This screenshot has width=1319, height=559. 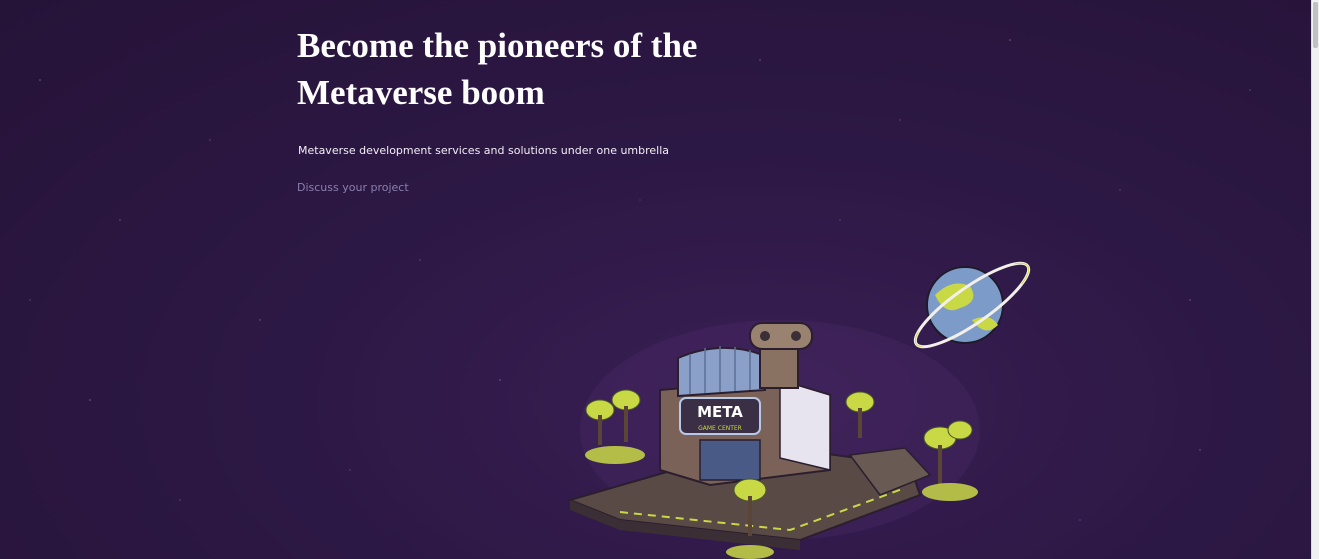 I want to click on gamepad-sign-icon, so click(x=781, y=336).